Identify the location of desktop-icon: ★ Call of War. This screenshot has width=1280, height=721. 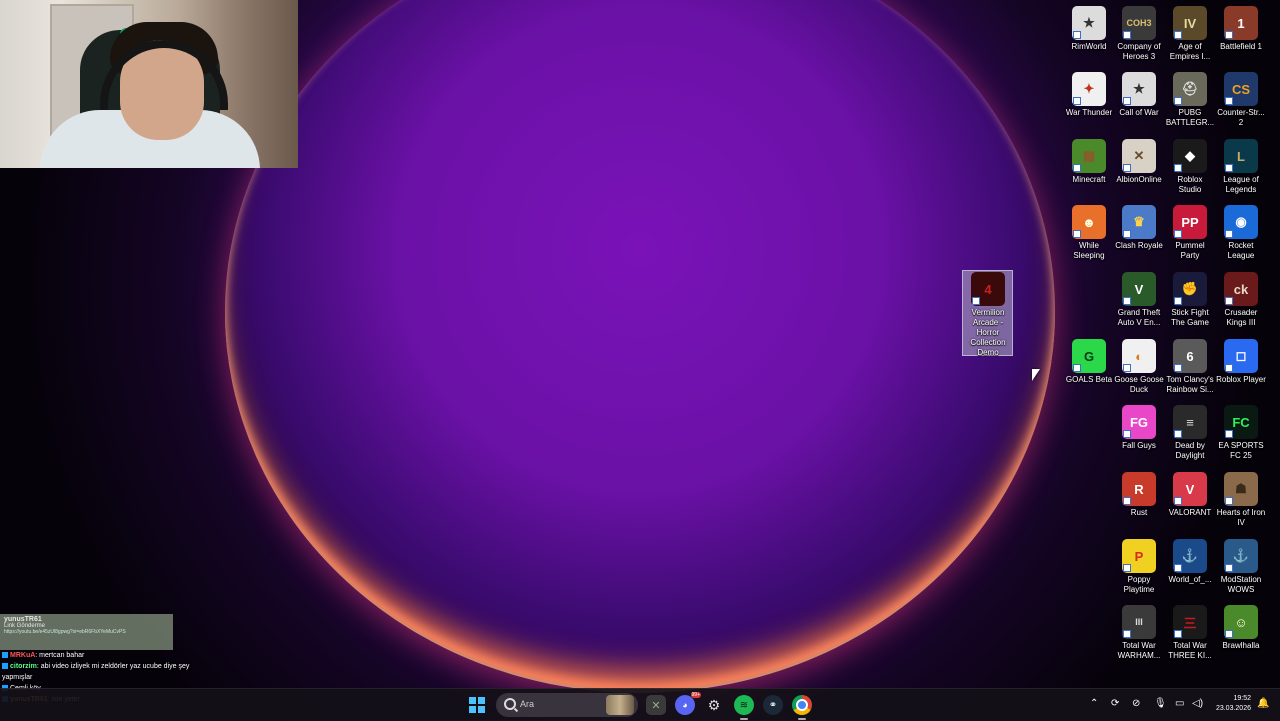
(1139, 95).